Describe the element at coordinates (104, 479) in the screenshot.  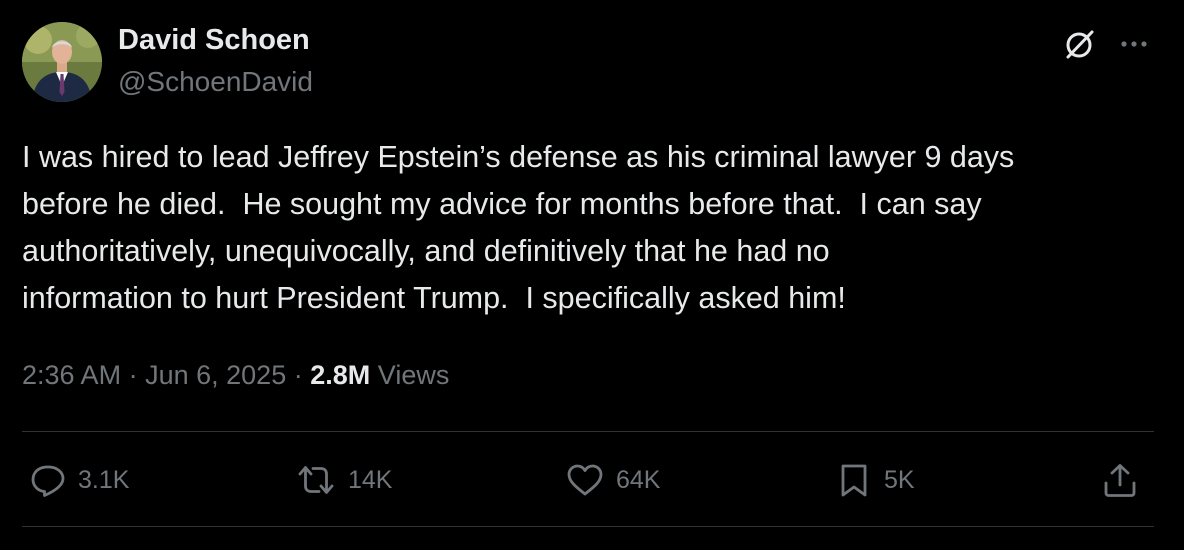
I see `reply-count: 3.1K` at that location.